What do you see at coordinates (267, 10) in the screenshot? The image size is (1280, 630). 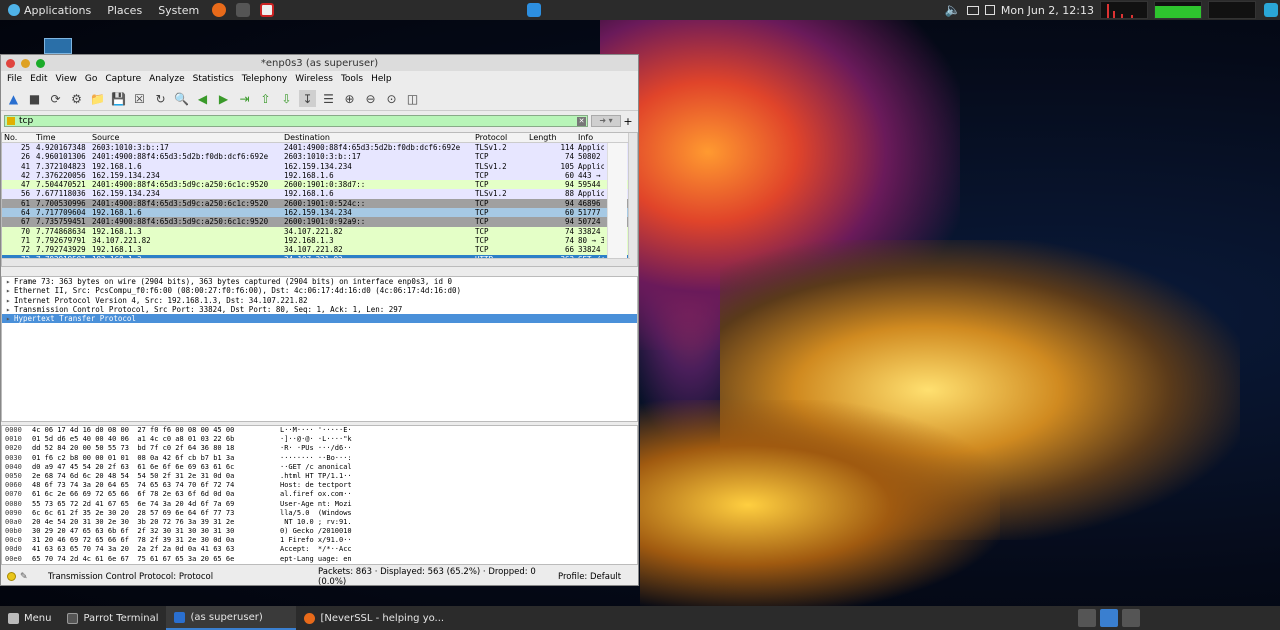 I see `text-editor-launcher-icon` at bounding box center [267, 10].